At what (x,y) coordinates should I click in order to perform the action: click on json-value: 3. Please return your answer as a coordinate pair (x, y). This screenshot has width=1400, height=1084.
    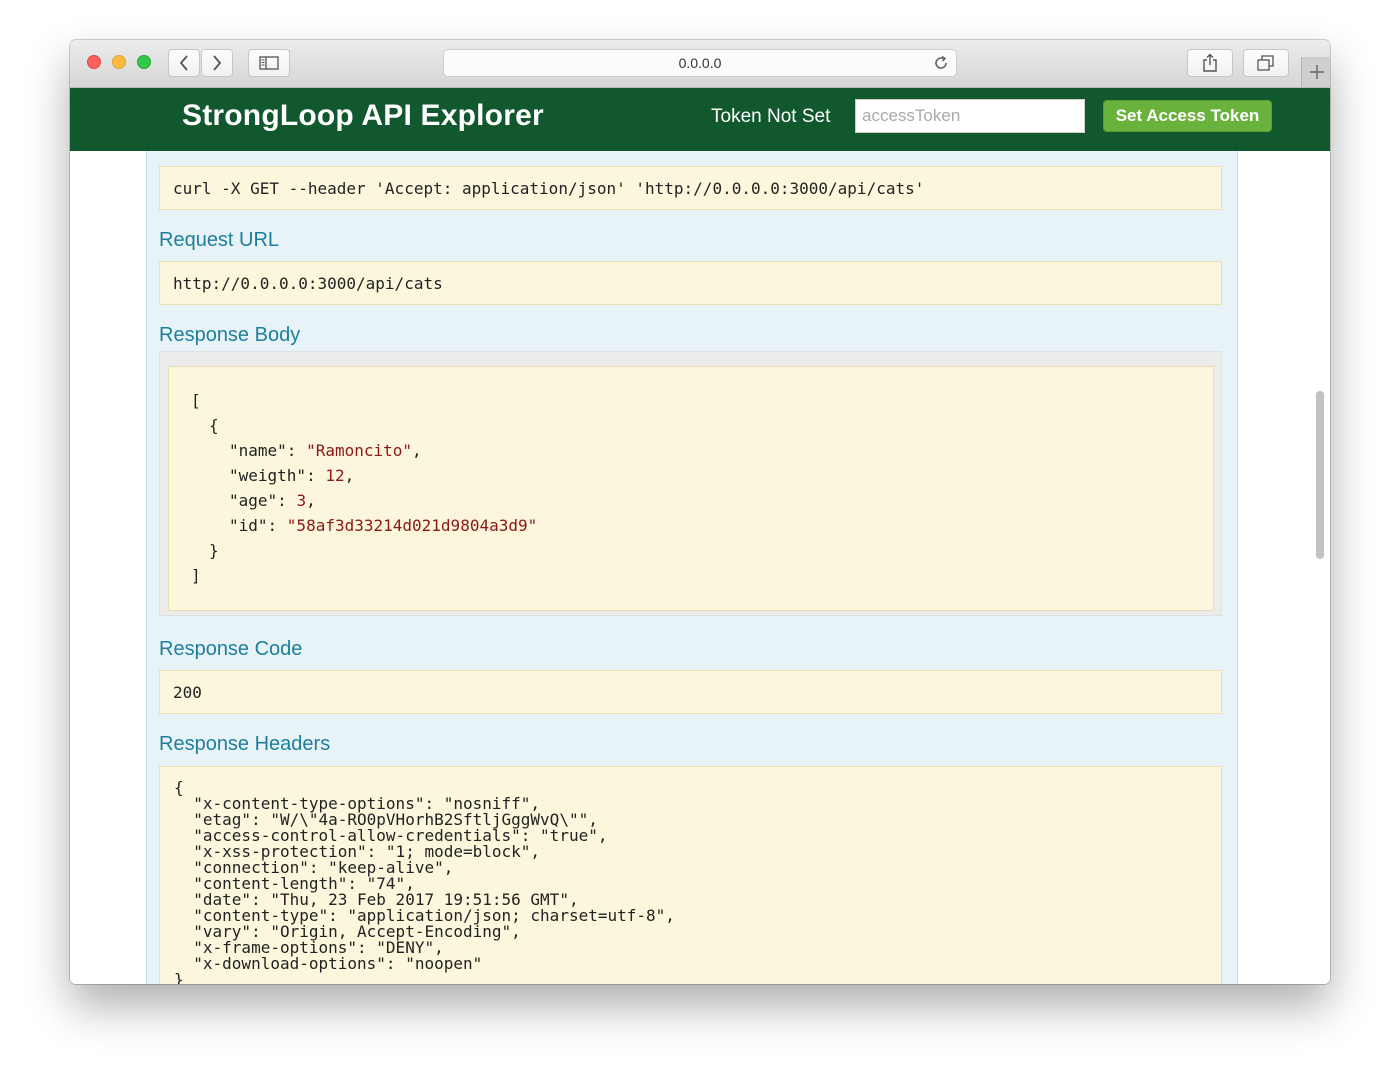
    Looking at the image, I should click on (301, 500).